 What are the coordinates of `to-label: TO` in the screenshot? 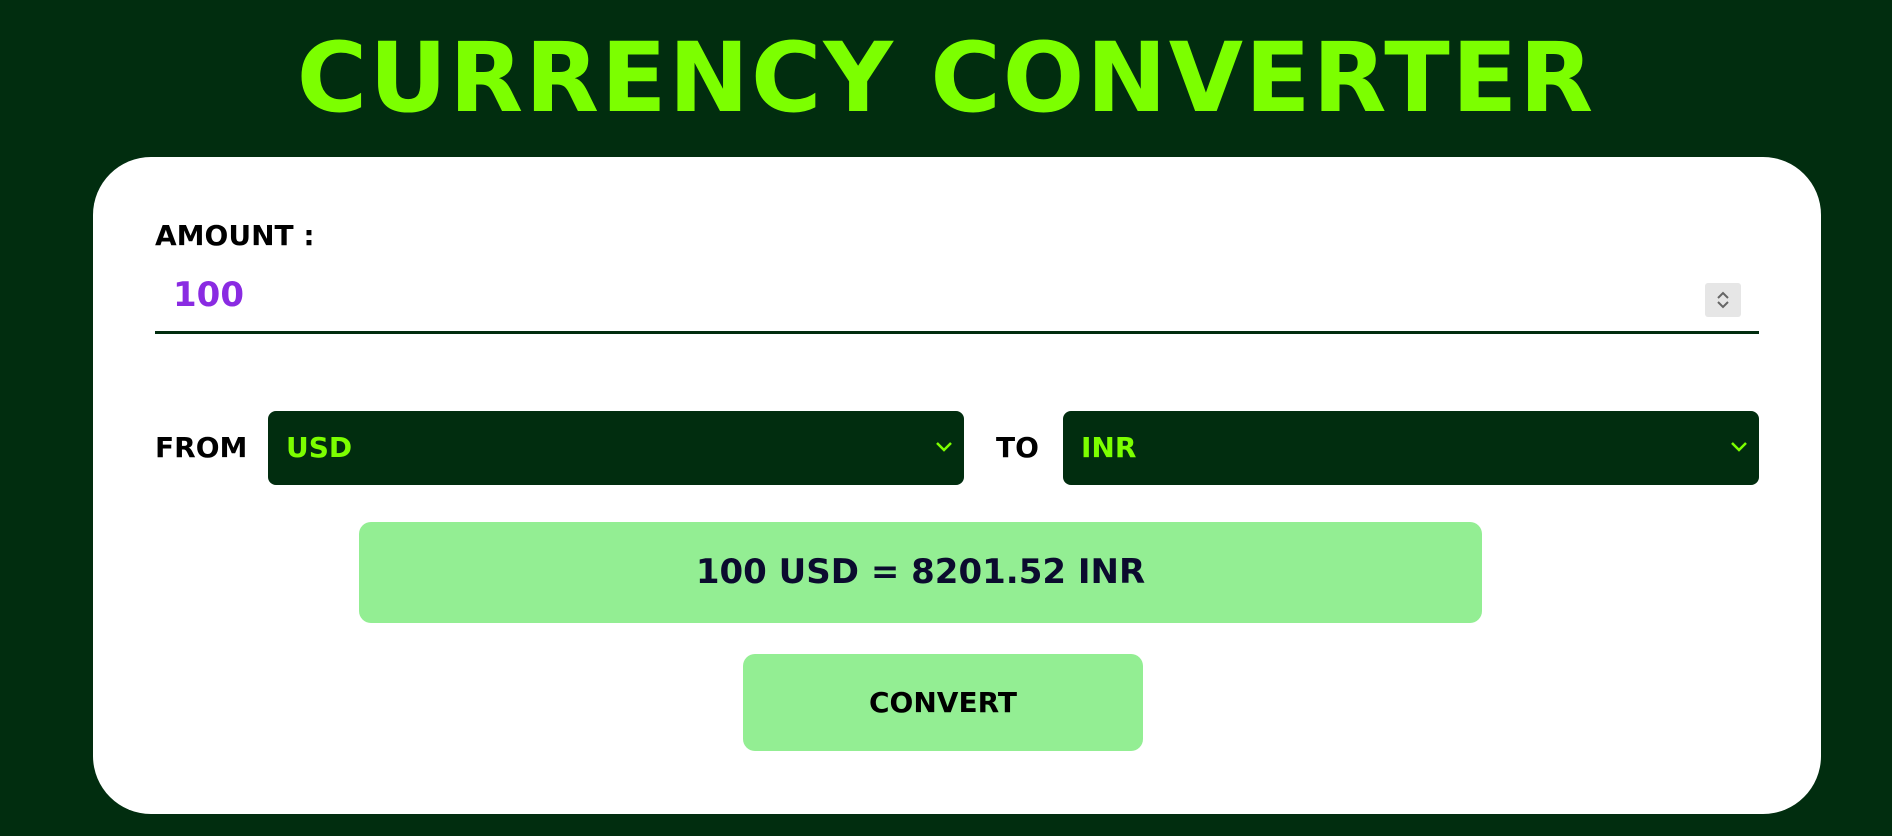 It's located at (1017, 447).